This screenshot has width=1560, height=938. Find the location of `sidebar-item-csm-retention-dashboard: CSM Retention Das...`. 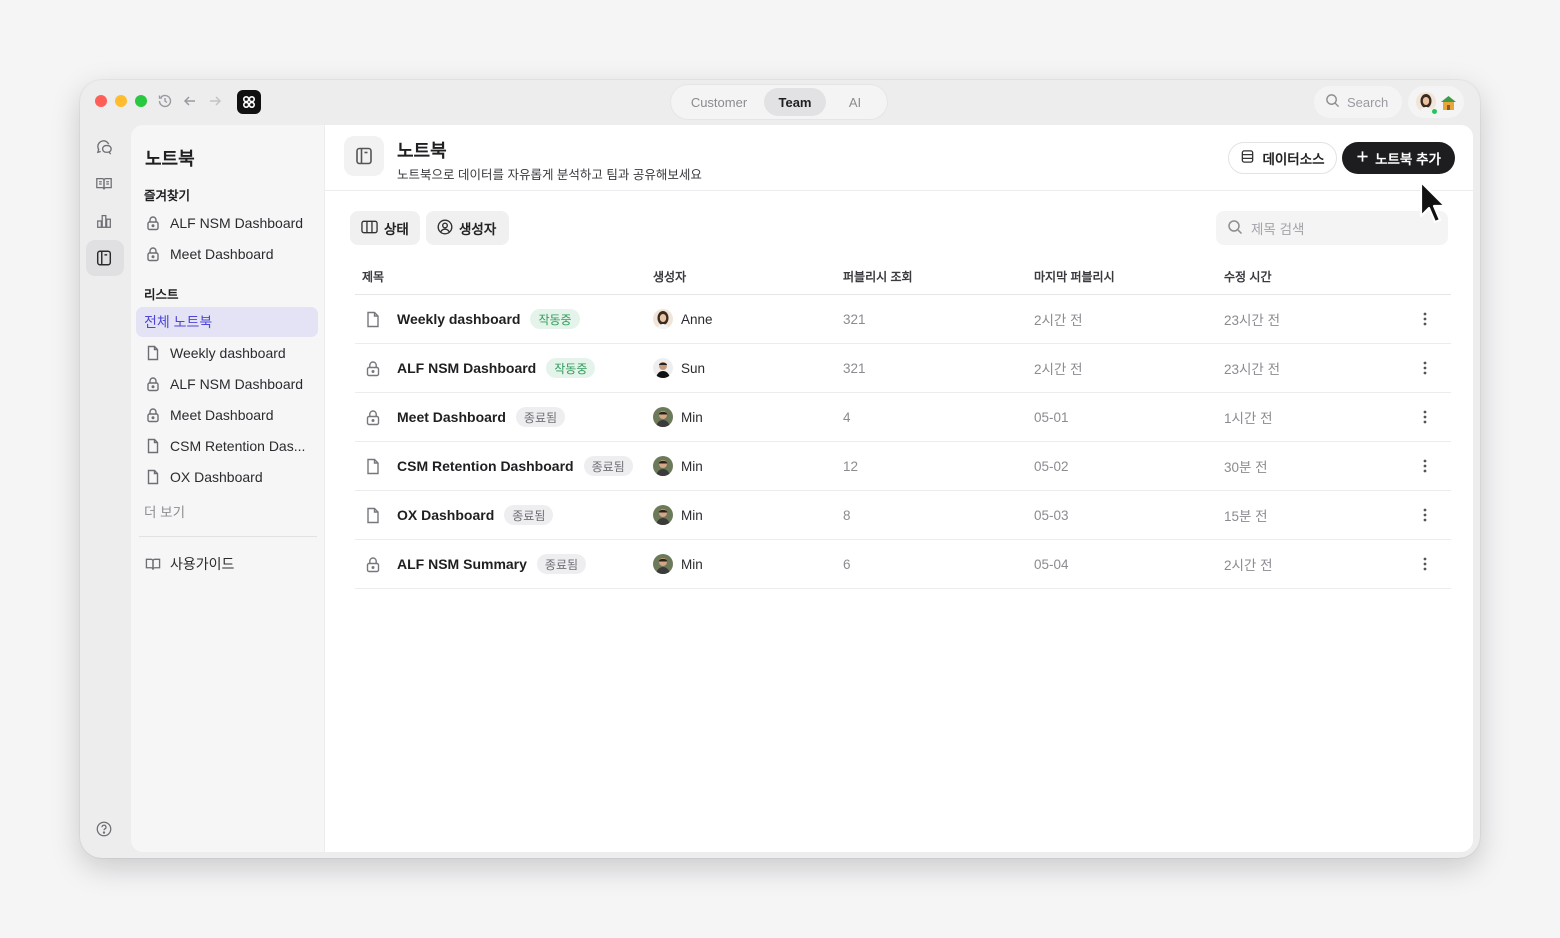

sidebar-item-csm-retention-dashboard: CSM Retention Das... is located at coordinates (227, 446).